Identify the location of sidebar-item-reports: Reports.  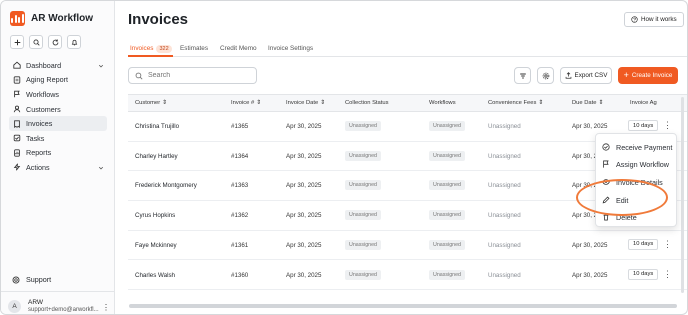
(58, 153).